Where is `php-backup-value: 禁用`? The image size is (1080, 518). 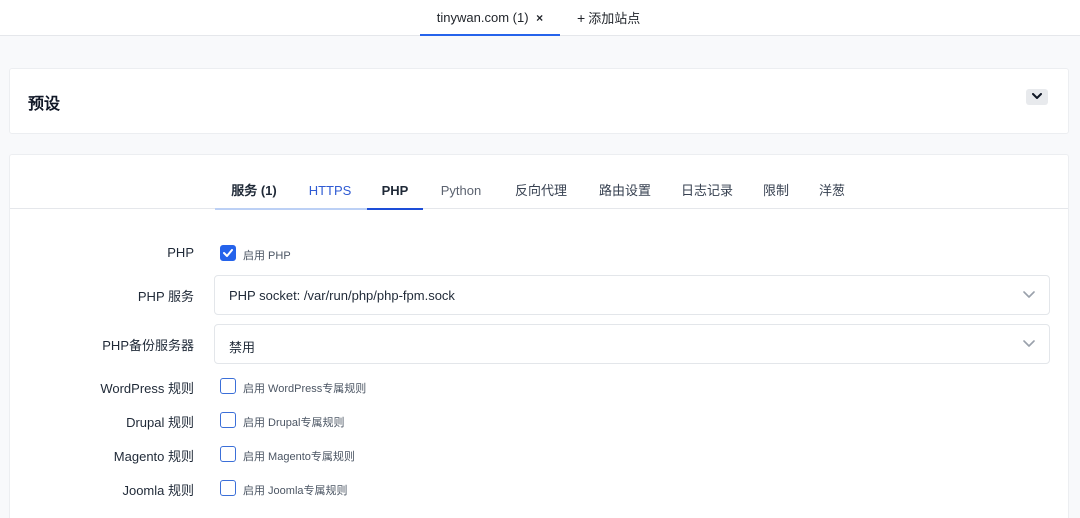
php-backup-value: 禁用 is located at coordinates (242, 347).